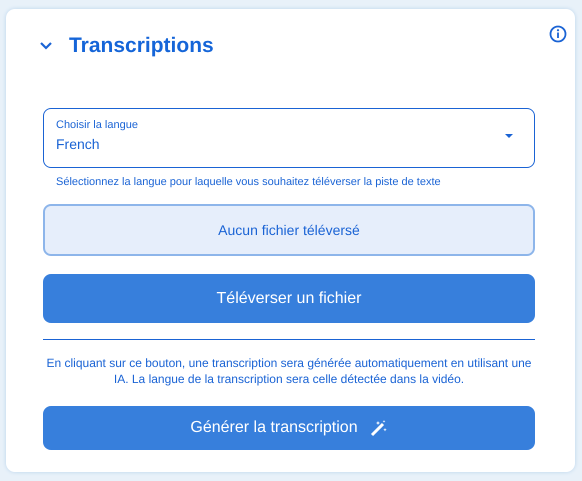 This screenshot has width=582, height=481. Describe the element at coordinates (379, 428) in the screenshot. I see `magic-wand-icon` at that location.